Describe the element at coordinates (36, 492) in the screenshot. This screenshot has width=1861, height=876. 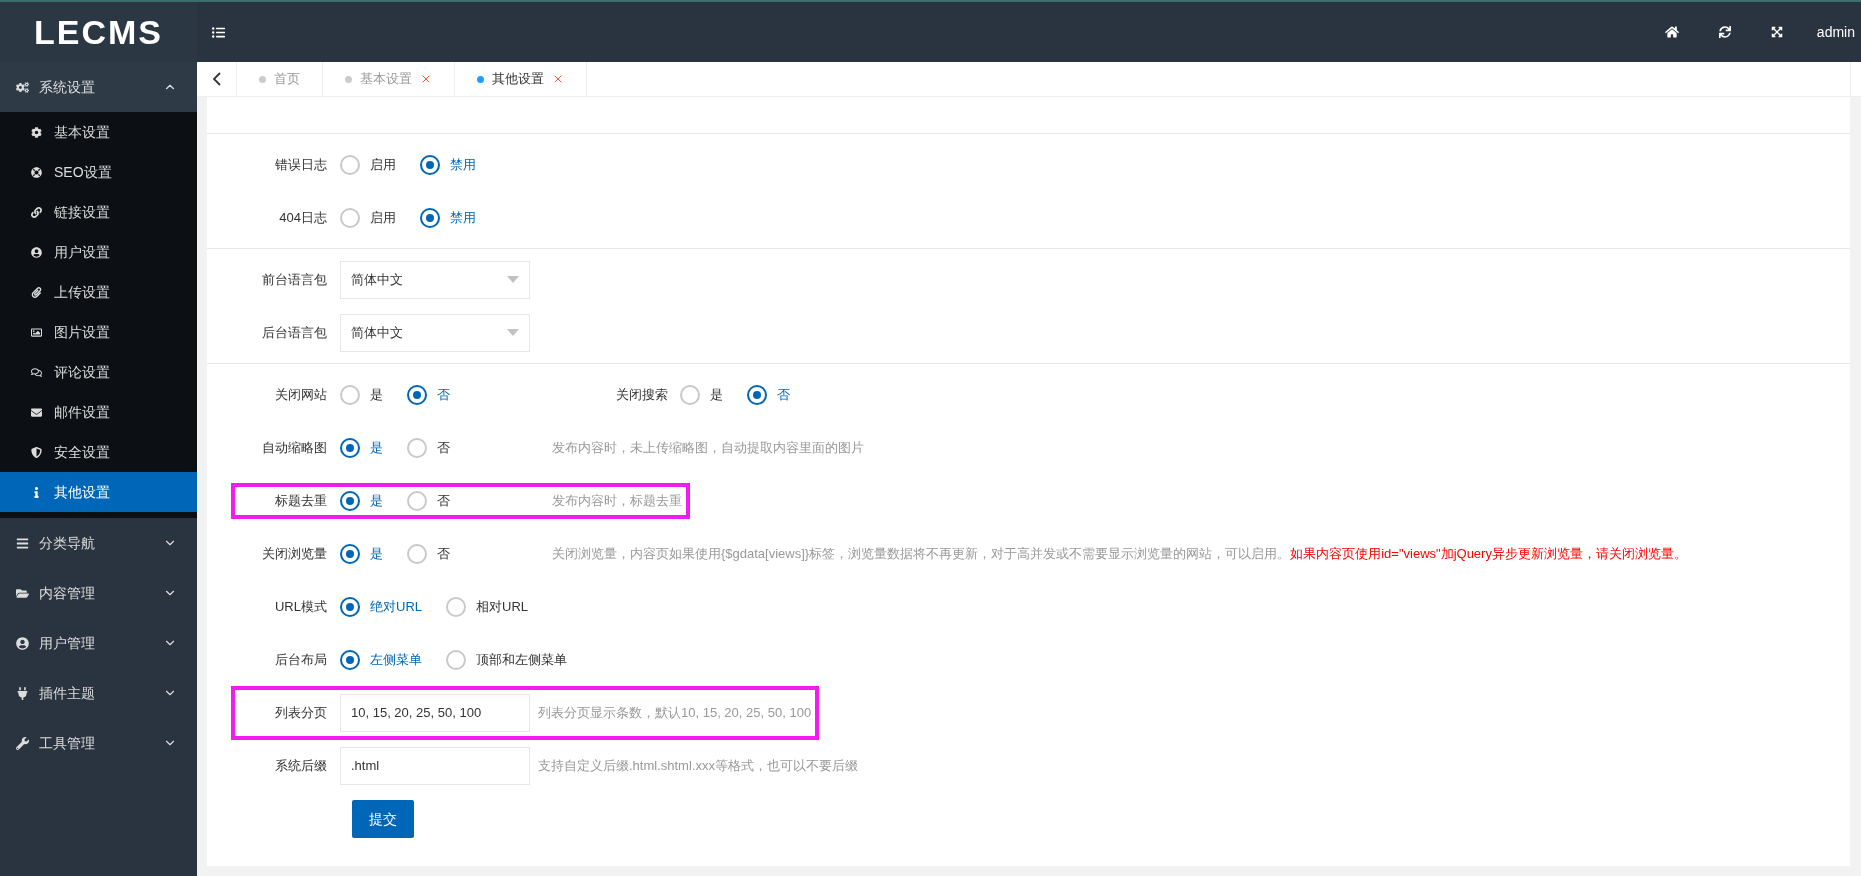
I see `info-icon` at that location.